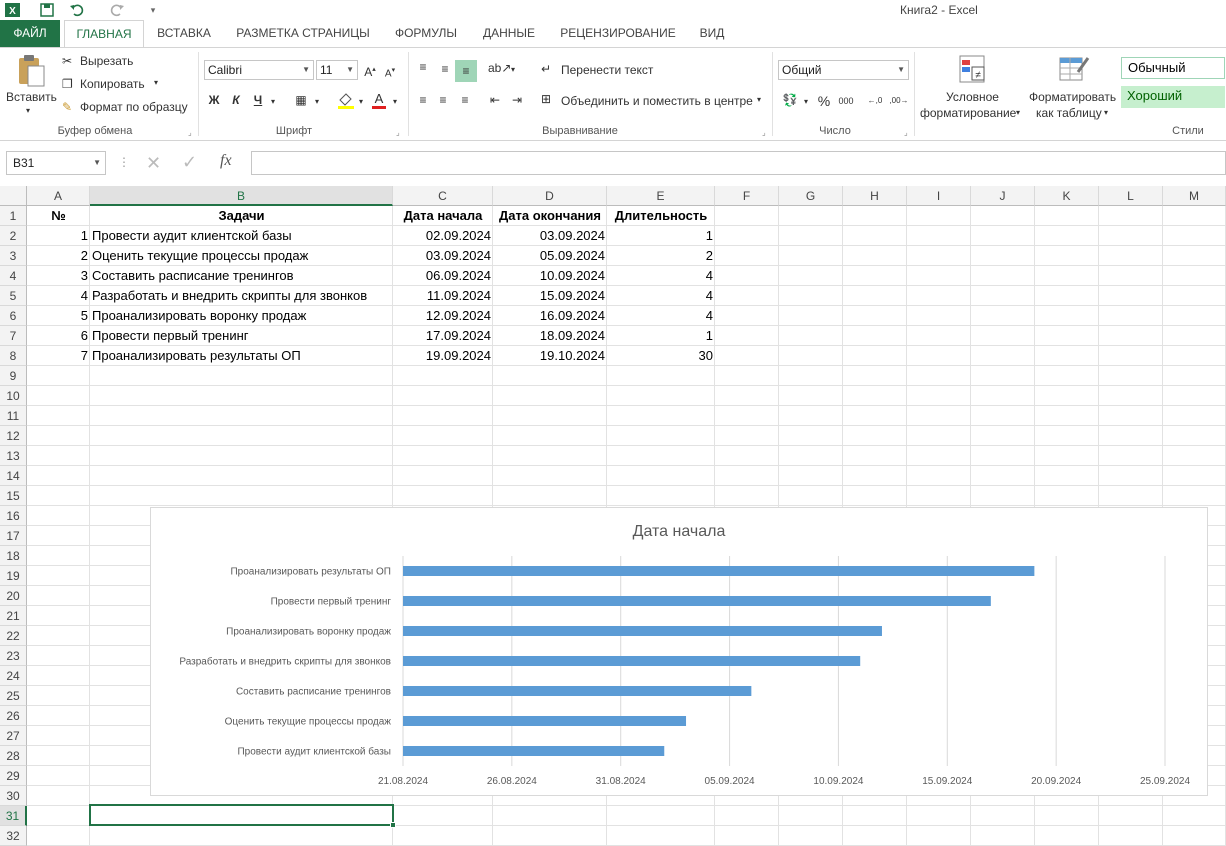 The height and width of the screenshot is (846, 1226). Describe the element at coordinates (13, 456) in the screenshot. I see `row-header-13: 13` at that location.